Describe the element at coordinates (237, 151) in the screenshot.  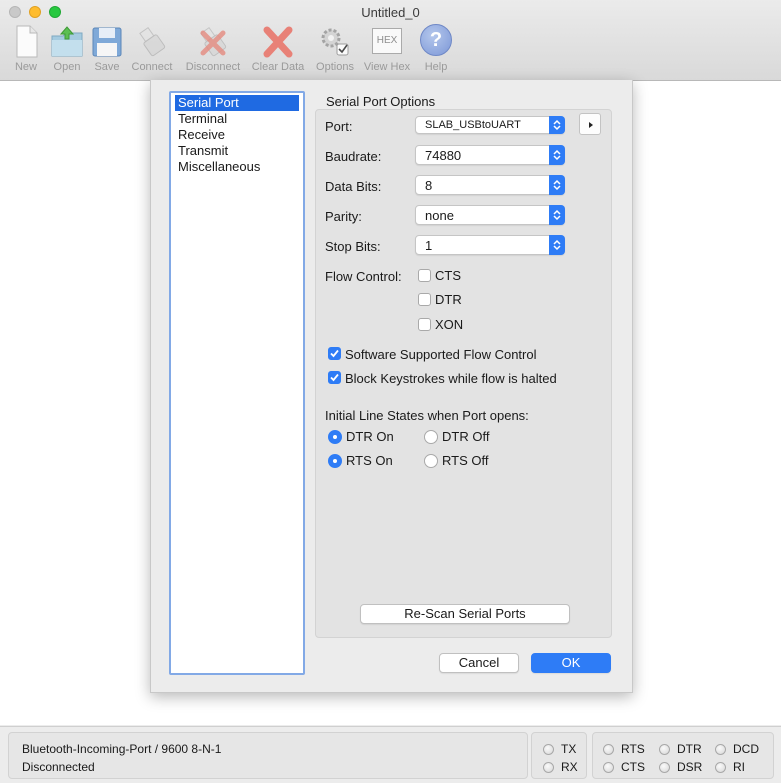
I see `category-transmit: Transmit` at that location.